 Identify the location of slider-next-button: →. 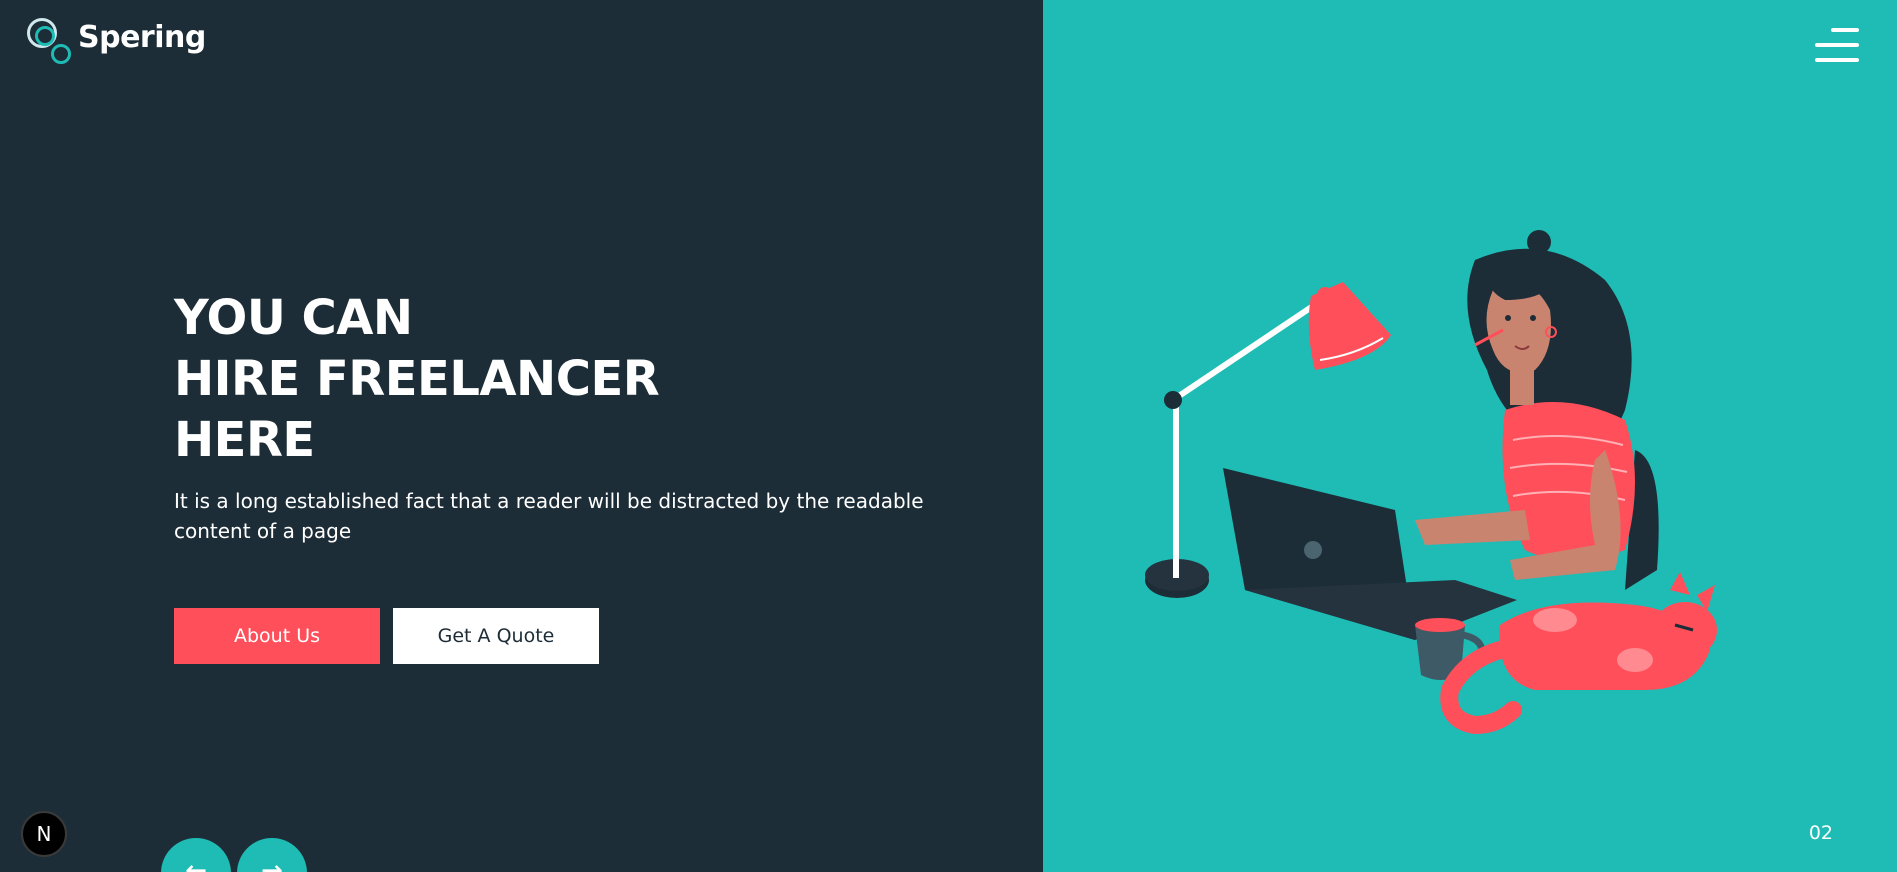
(272, 855).